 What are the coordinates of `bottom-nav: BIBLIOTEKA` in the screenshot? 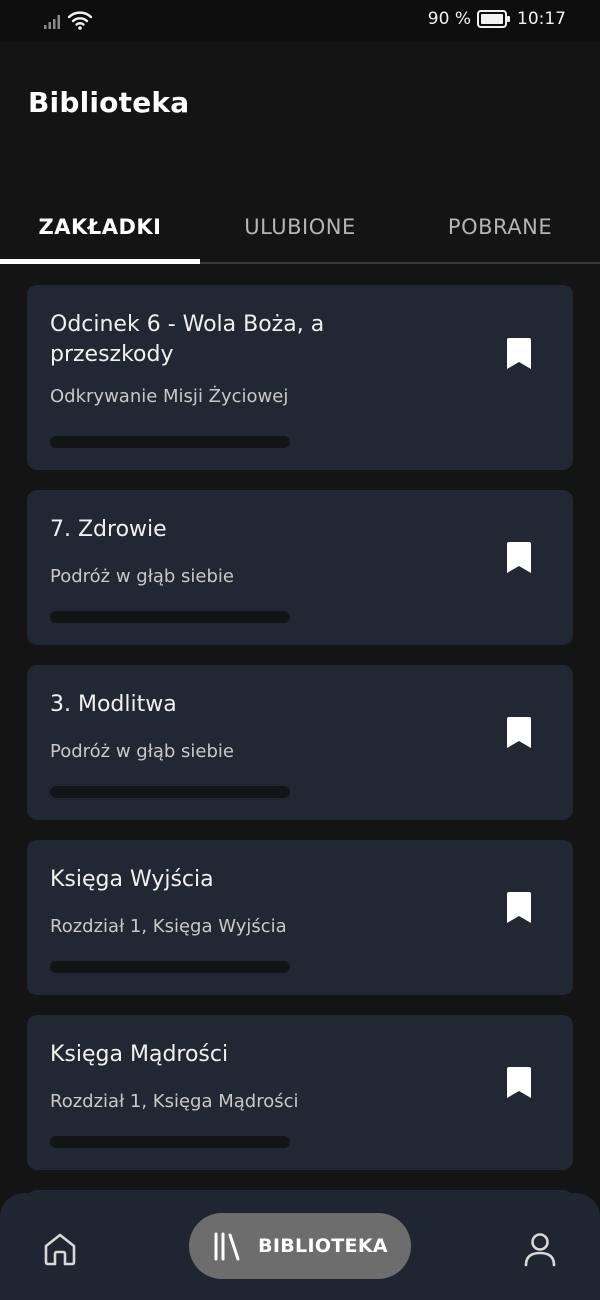 It's located at (300, 1246).